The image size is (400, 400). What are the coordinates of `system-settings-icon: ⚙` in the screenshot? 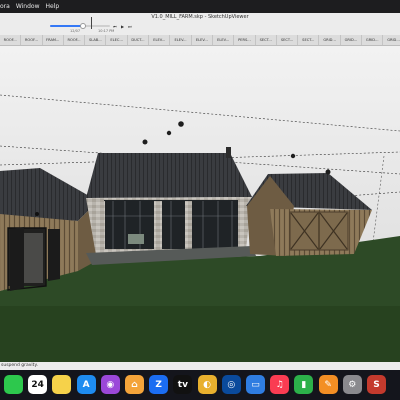 It's located at (352, 384).